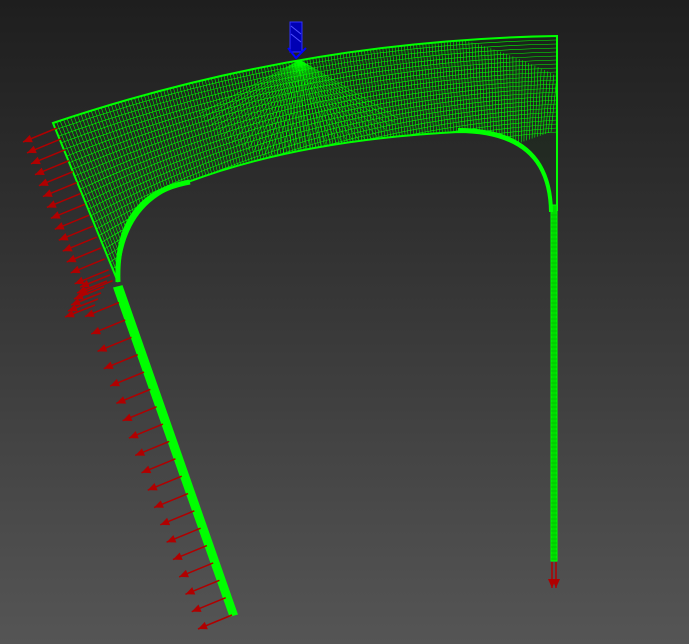  I want to click on right-leg-load-arrows, so click(554, 575).